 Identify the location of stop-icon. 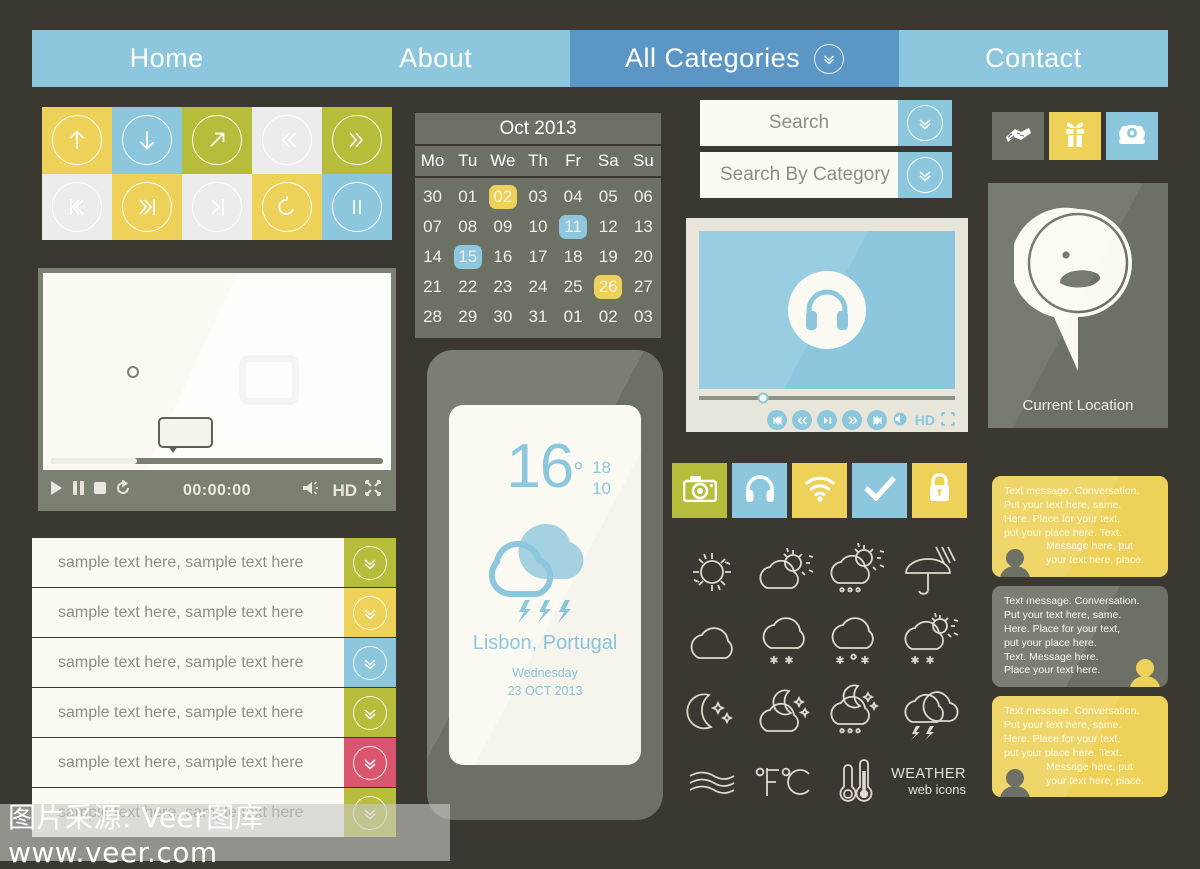
(100, 490).